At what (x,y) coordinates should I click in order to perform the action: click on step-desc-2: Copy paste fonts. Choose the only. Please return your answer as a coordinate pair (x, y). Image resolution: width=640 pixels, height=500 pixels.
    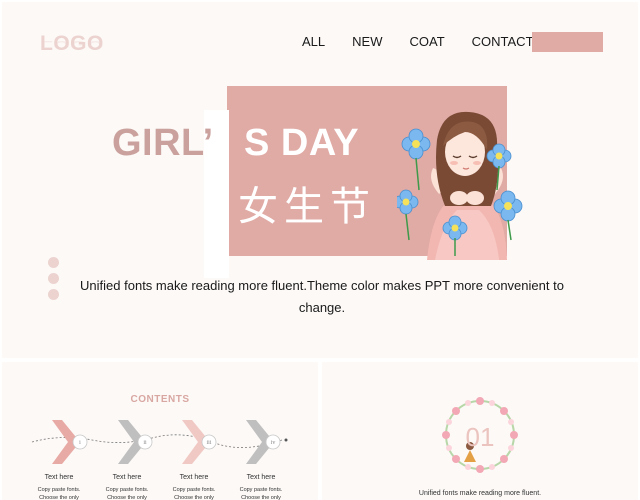
    Looking at the image, I should click on (127, 493).